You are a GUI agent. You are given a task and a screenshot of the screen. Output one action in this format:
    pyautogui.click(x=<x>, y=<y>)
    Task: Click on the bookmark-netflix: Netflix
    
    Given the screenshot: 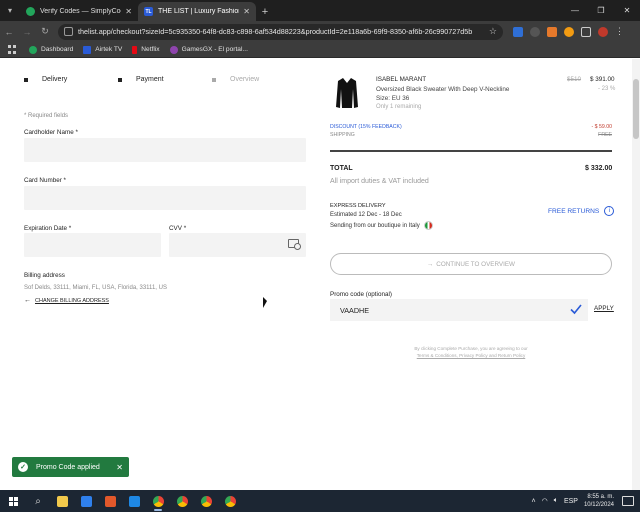 What is the action you would take?
    pyautogui.click(x=146, y=49)
    